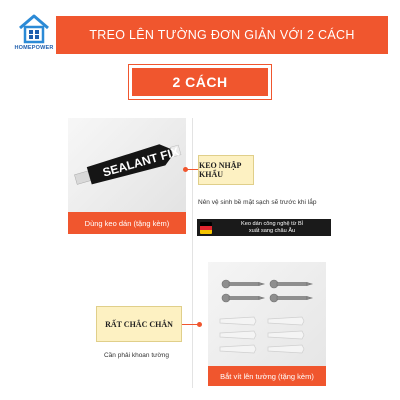 This screenshot has height=400, width=400. I want to click on very-sturdy-tag: RẤT CHẮC CHẮN, so click(139, 324).